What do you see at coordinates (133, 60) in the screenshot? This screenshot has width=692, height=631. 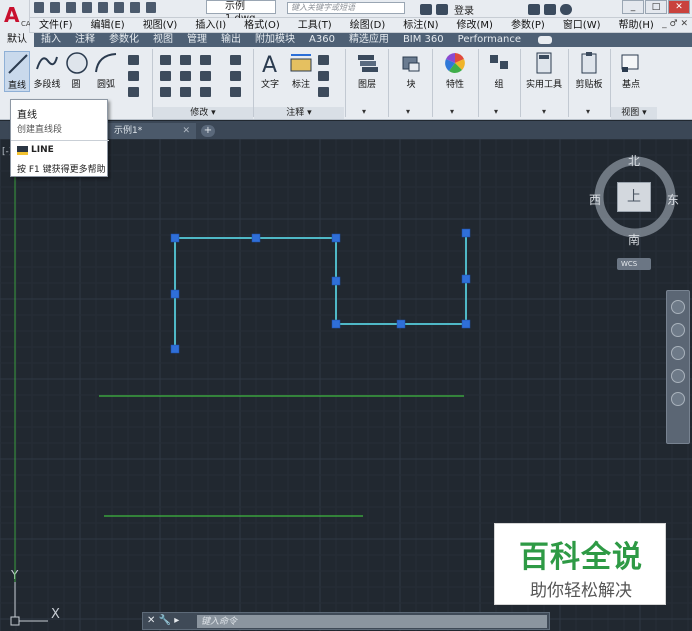 I see `rectangle-icon` at bounding box center [133, 60].